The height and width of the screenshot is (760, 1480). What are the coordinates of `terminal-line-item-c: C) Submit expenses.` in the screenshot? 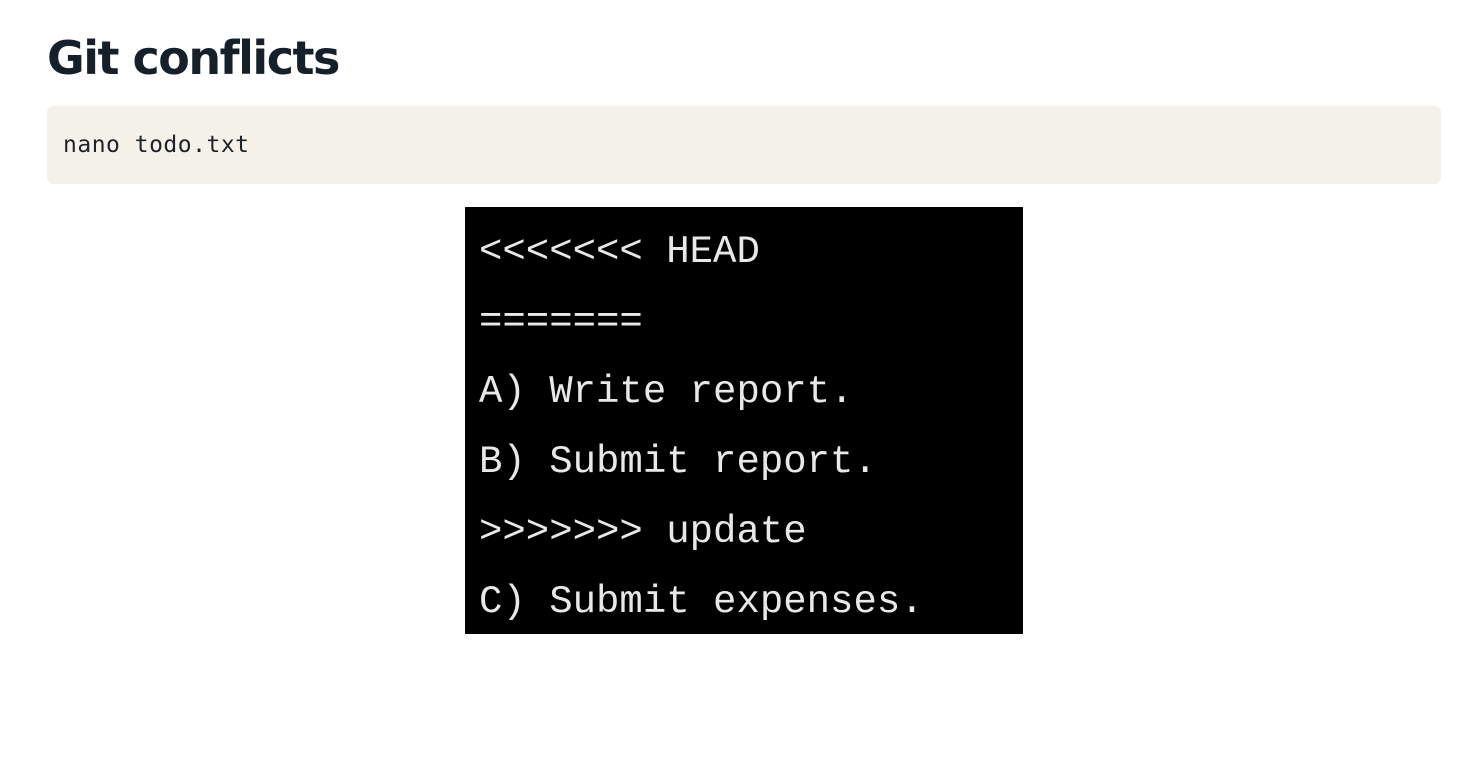 It's located at (701, 602).